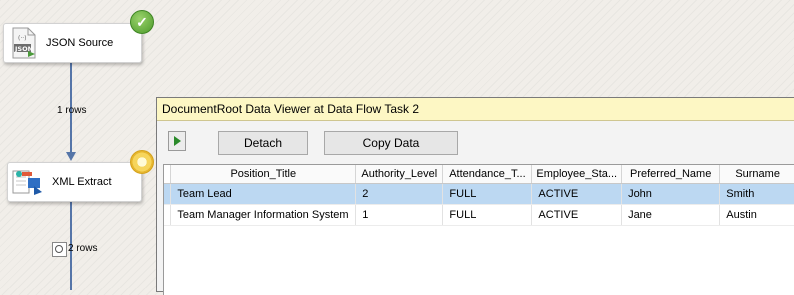 This screenshot has height=295, width=794. Describe the element at coordinates (263, 174) in the screenshot. I see `column-header-position-title: Position_Title` at that location.